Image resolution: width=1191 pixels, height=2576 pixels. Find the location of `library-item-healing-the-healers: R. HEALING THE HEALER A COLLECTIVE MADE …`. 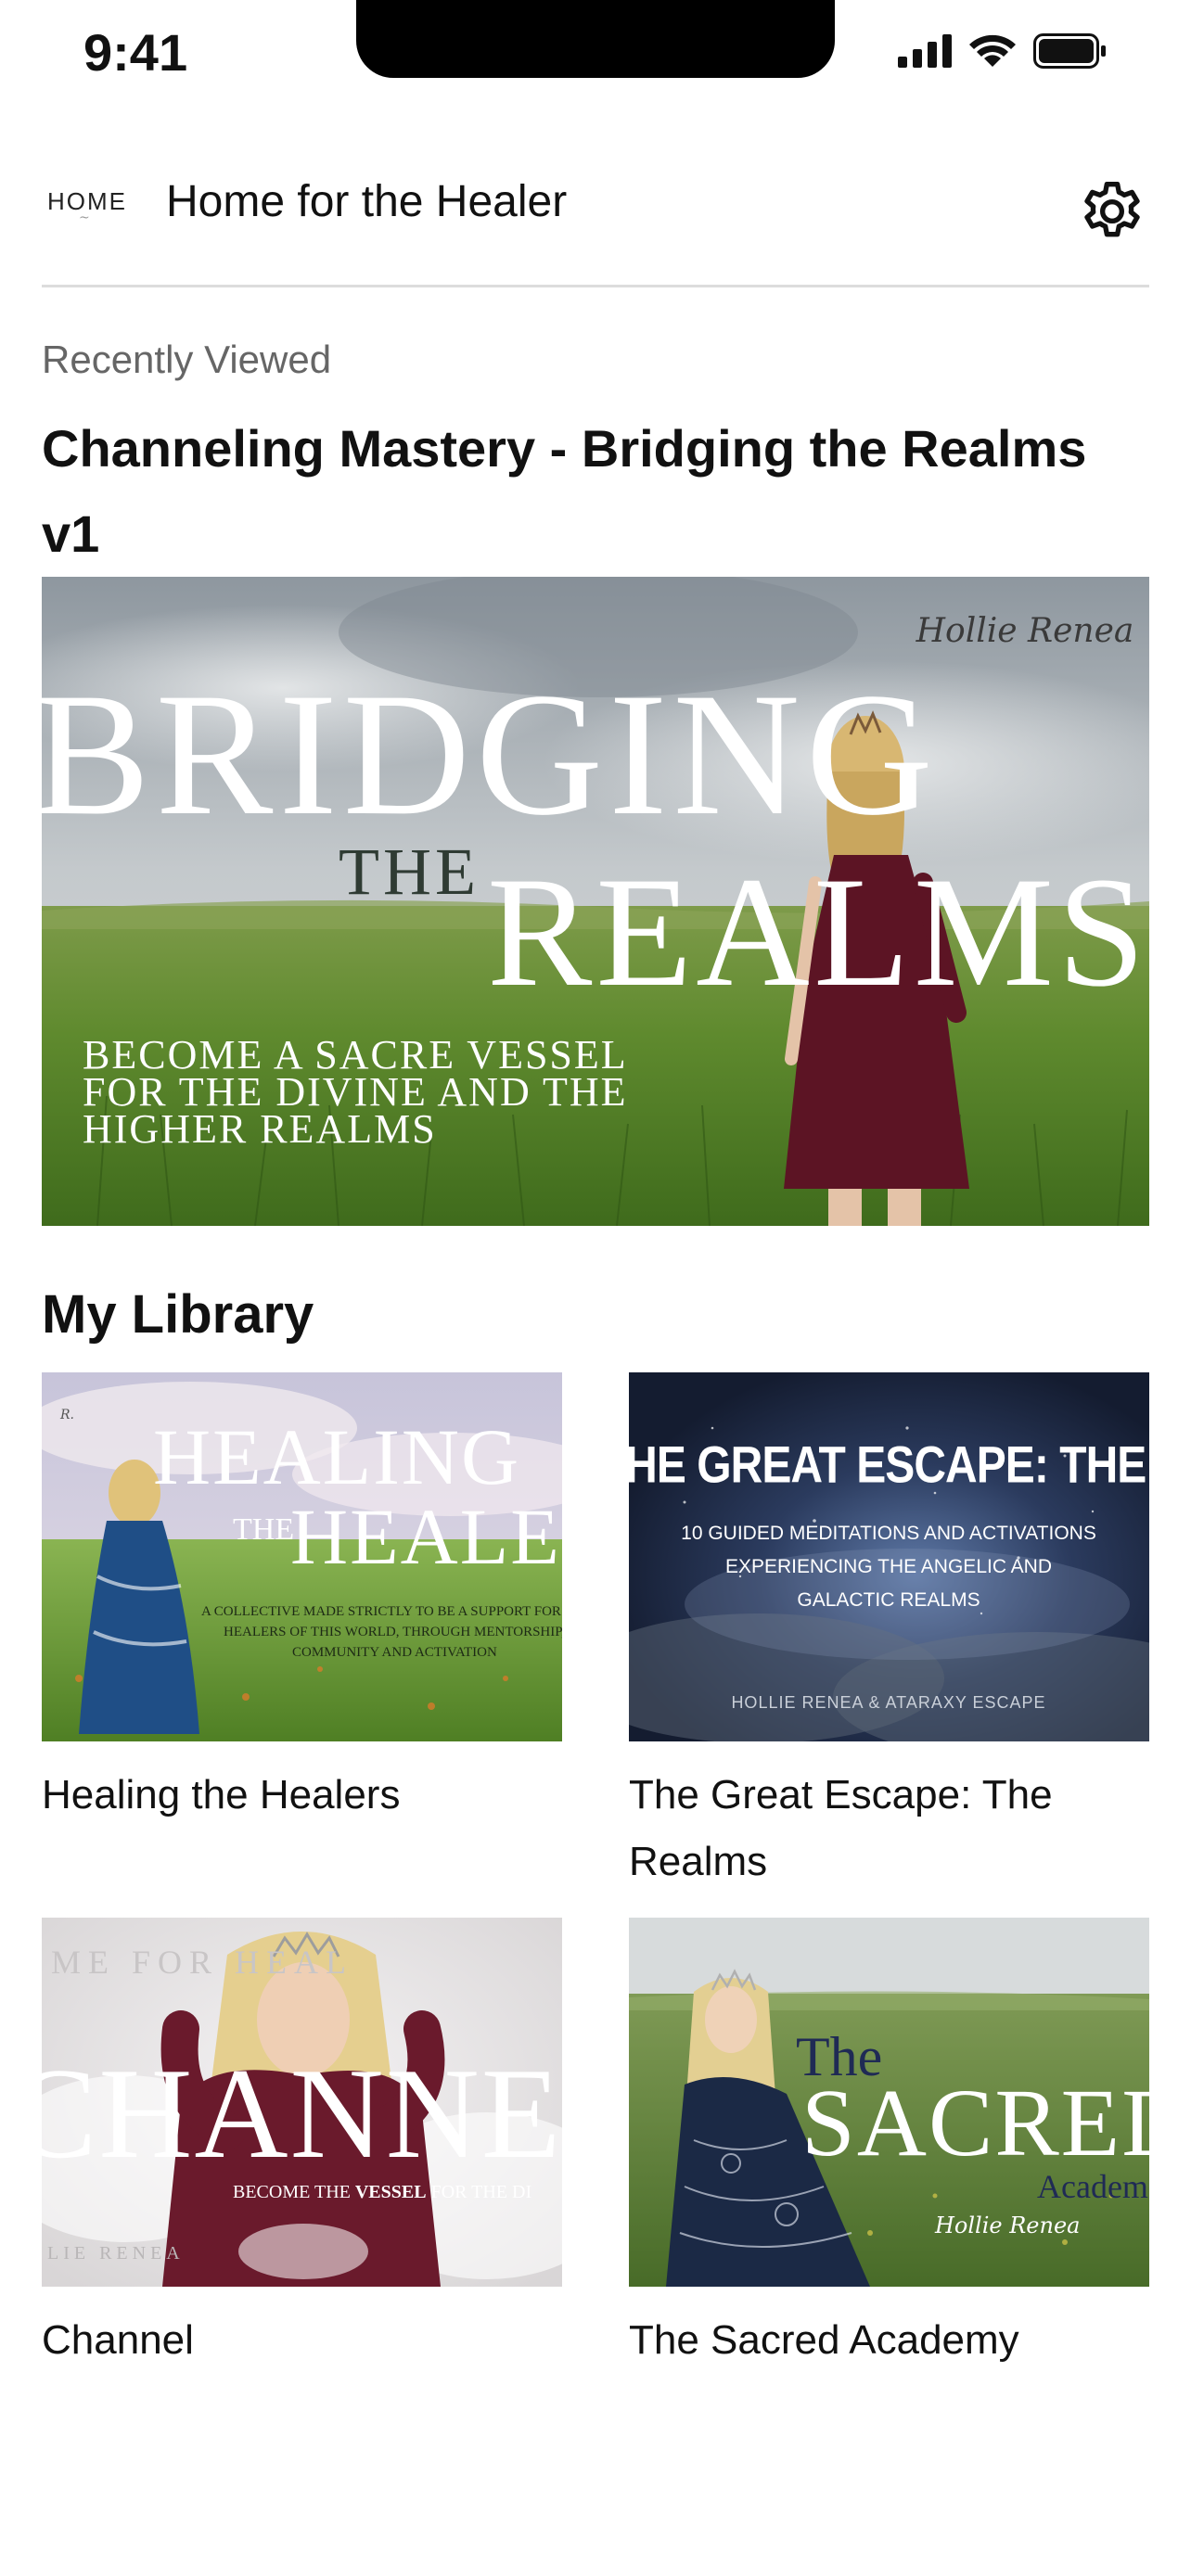

library-item-healing-the-healers: R. HEALING THE HEALER A COLLECTIVE MADE … is located at coordinates (302, 1600).